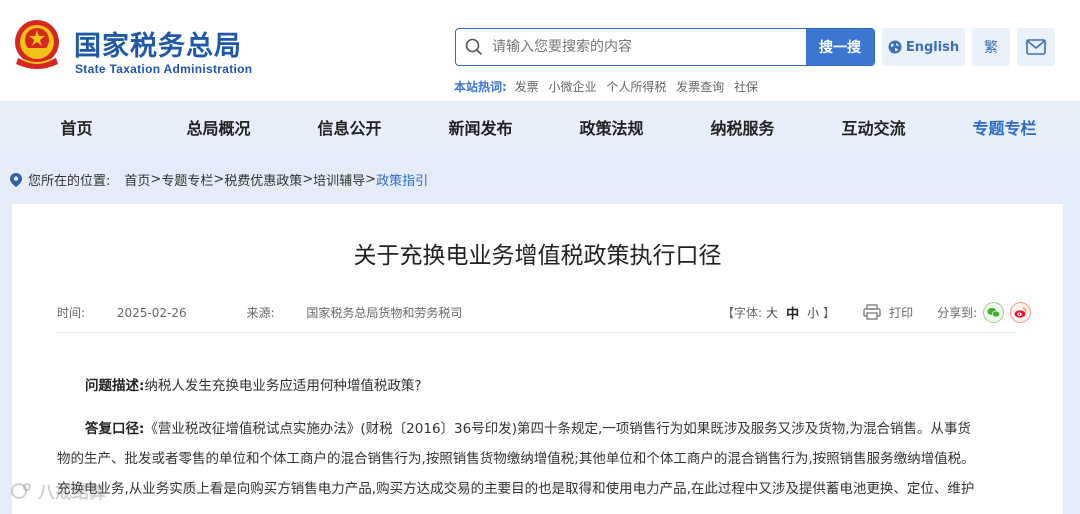  What do you see at coordinates (895, 47) in the screenshot?
I see `globe-icon` at bounding box center [895, 47].